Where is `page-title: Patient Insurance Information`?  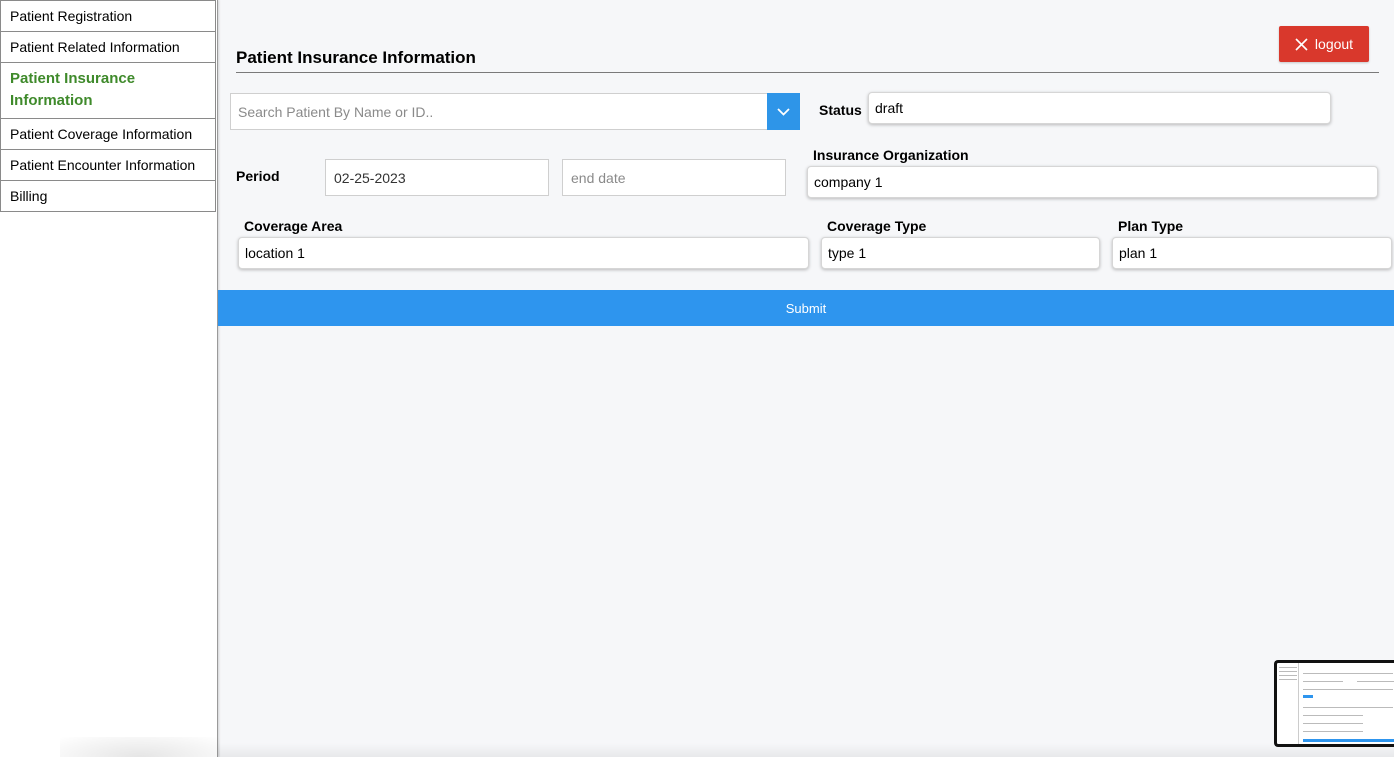
page-title: Patient Insurance Information is located at coordinates (807, 60).